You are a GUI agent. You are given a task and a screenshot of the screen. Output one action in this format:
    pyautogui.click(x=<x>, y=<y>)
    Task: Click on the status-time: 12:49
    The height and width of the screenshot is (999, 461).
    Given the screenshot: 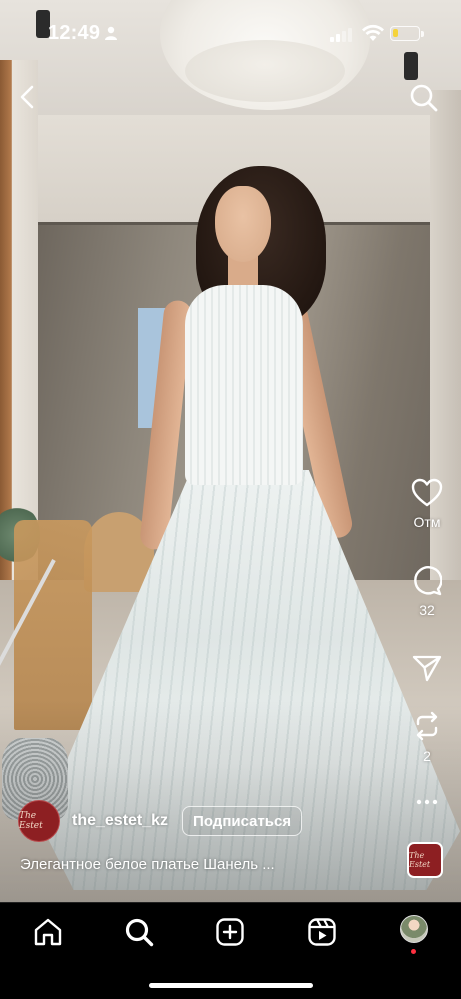 What is the action you would take?
    pyautogui.click(x=74, y=33)
    